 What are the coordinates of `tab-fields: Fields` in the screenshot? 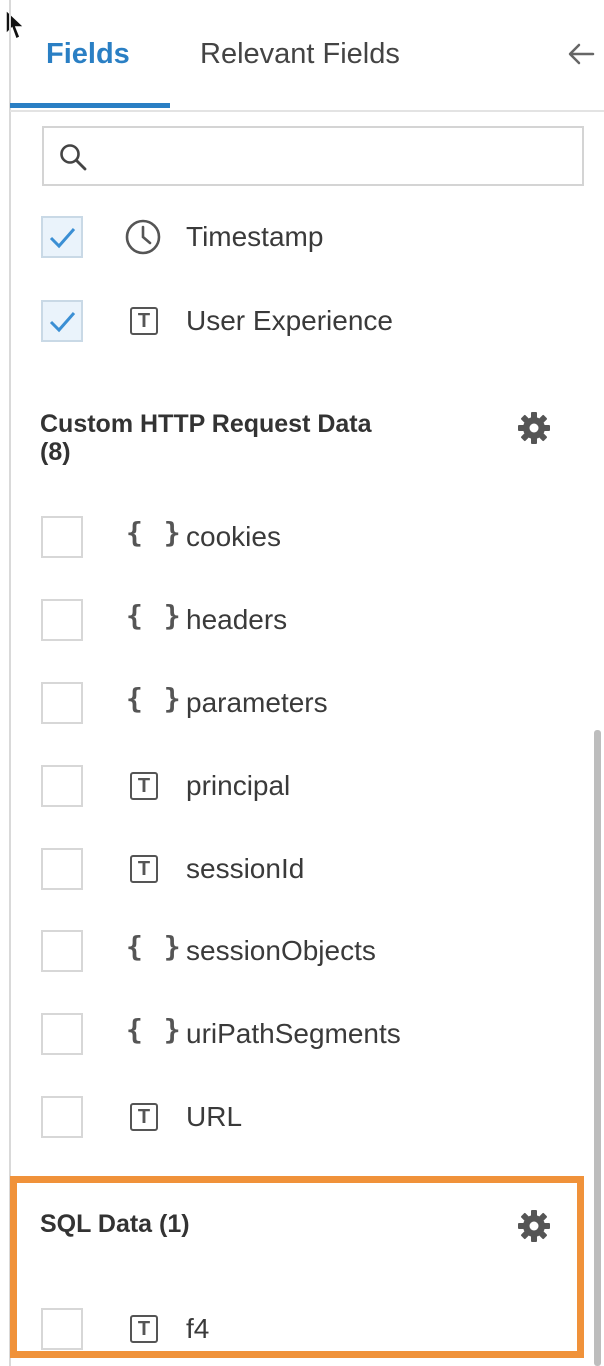 It's located at (88, 54).